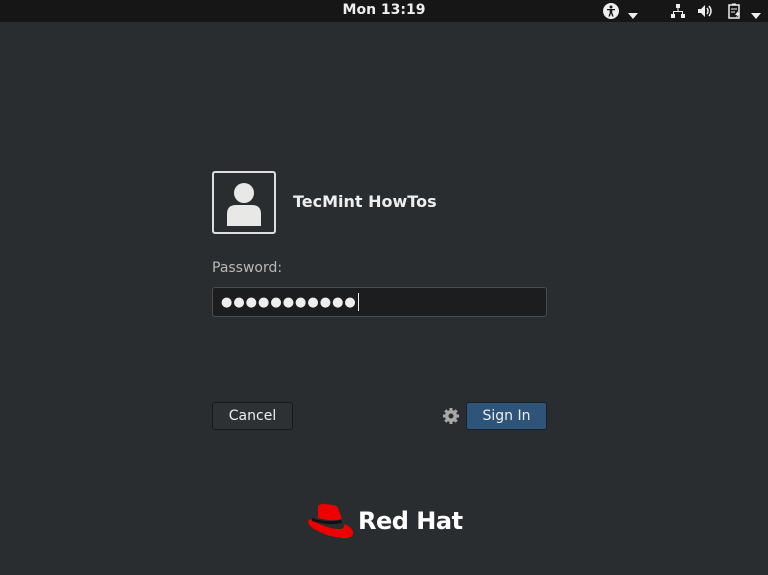  I want to click on gear-icon, so click(451, 416).